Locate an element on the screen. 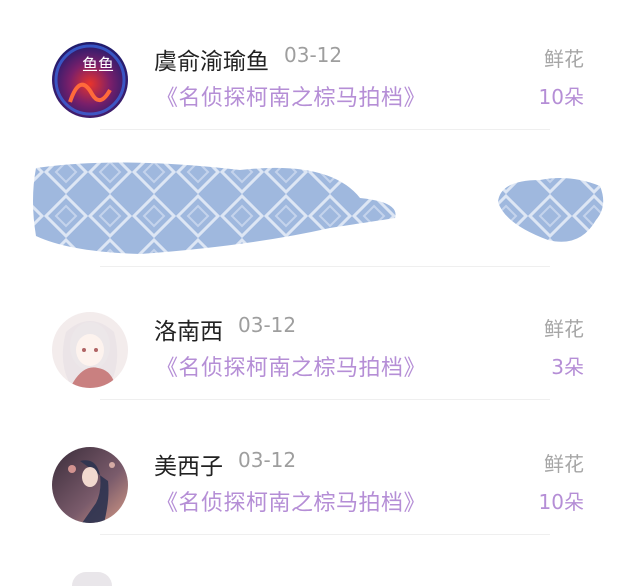 This screenshot has height=586, width=640. svg-text: 鱼鱼 is located at coordinates (98, 64).